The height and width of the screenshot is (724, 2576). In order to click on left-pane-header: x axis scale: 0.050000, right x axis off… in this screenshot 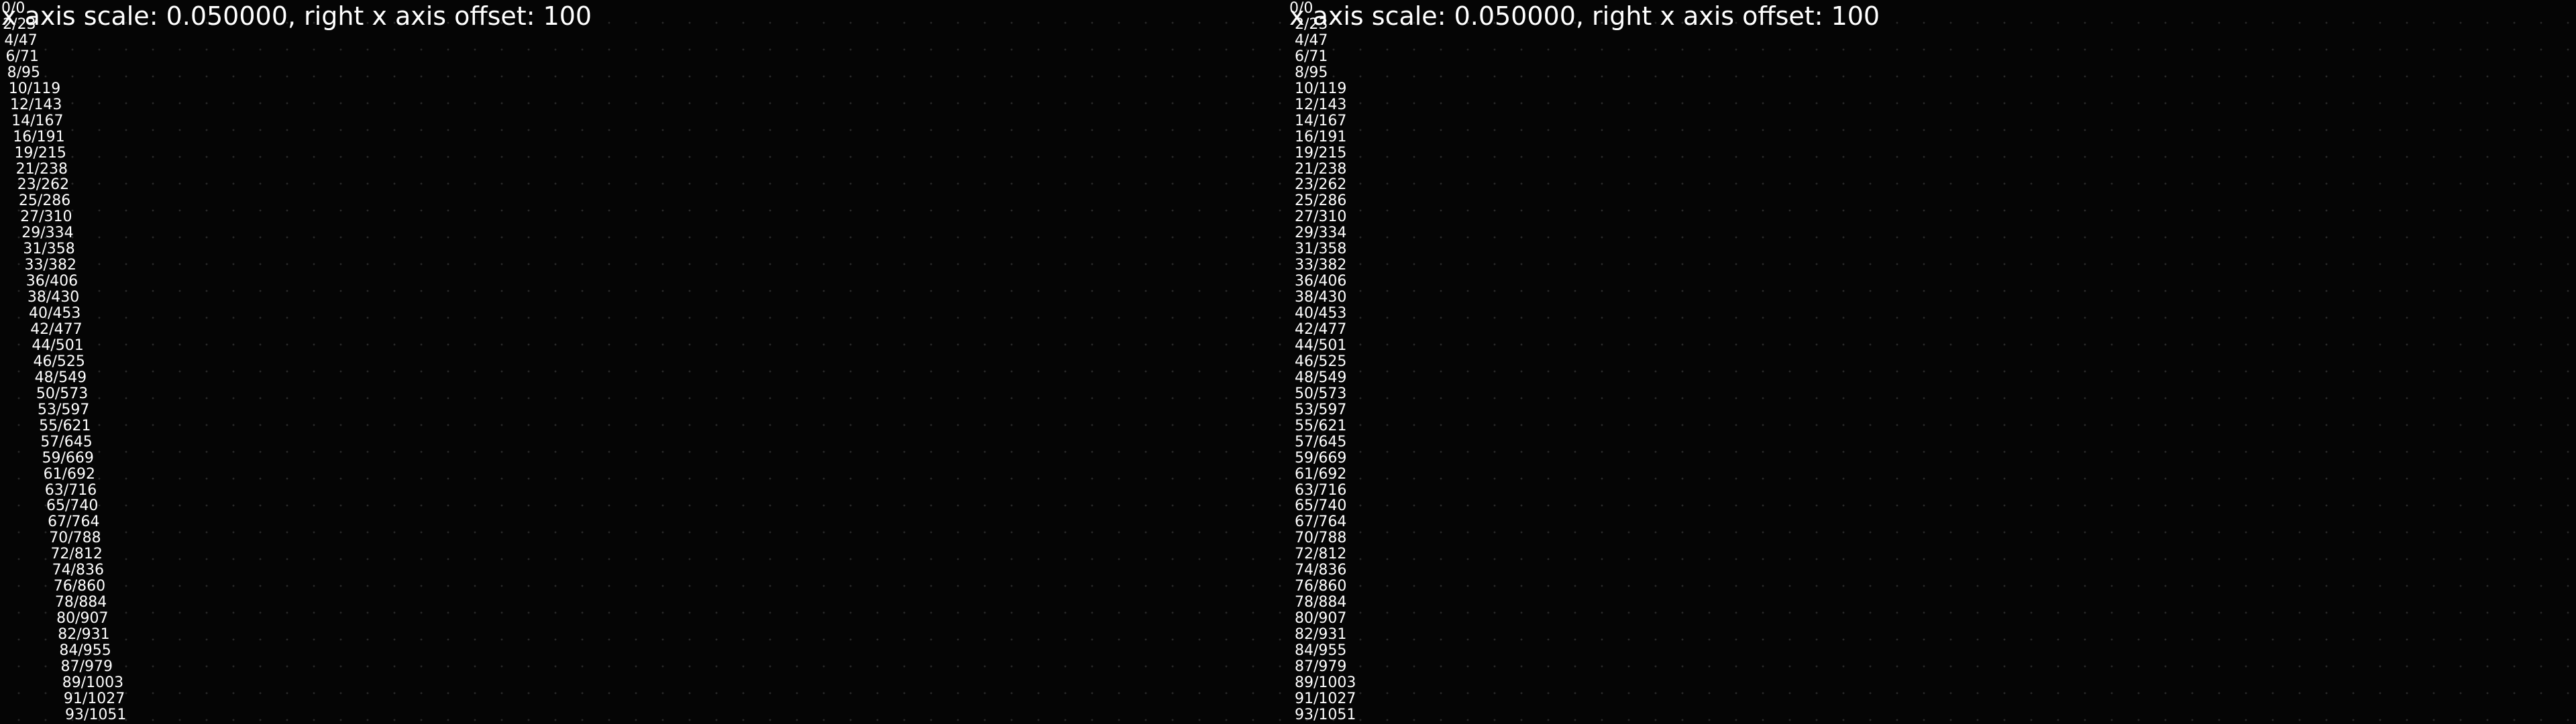, I will do `click(296, 16)`.